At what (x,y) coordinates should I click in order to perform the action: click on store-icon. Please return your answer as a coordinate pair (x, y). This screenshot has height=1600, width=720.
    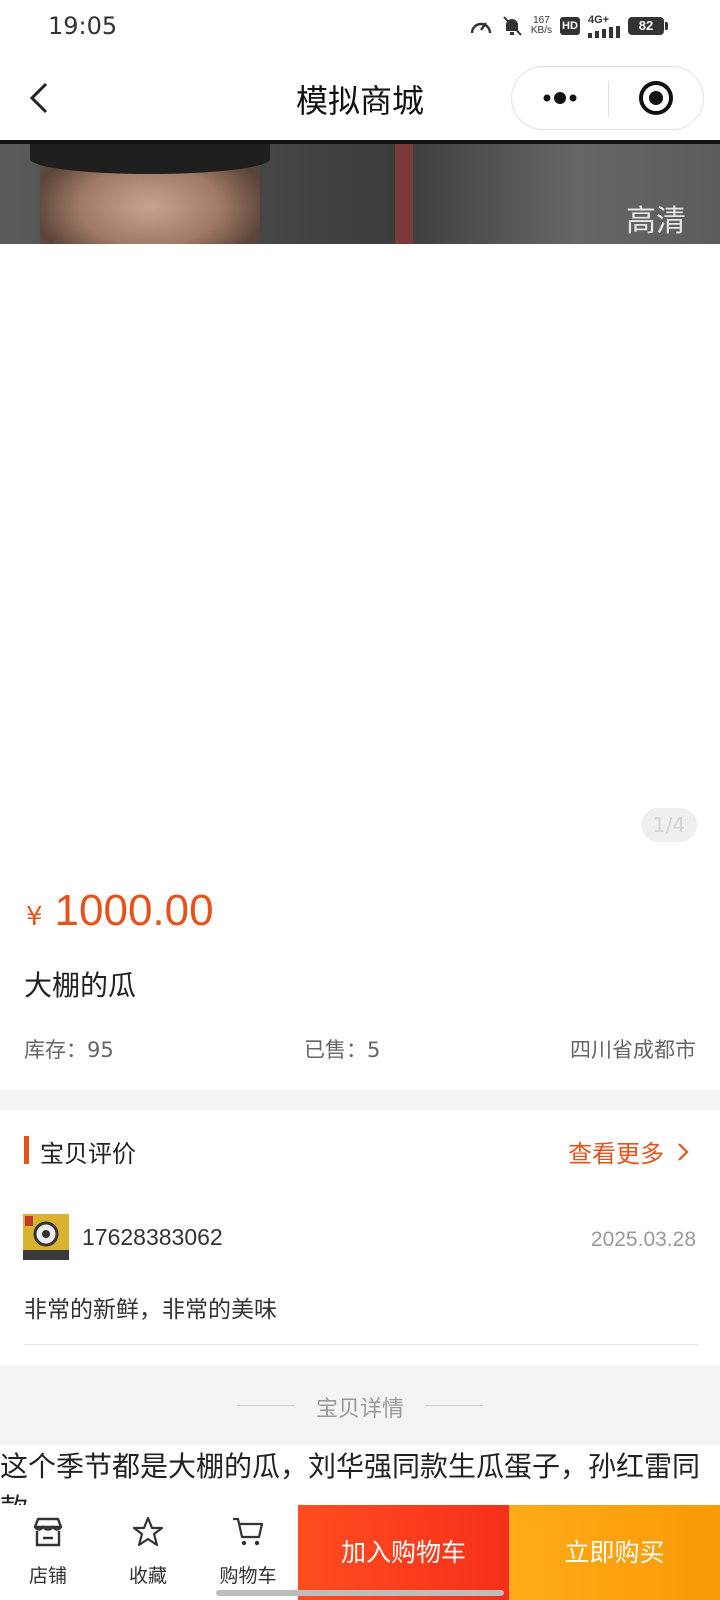
    Looking at the image, I should click on (48, 1532).